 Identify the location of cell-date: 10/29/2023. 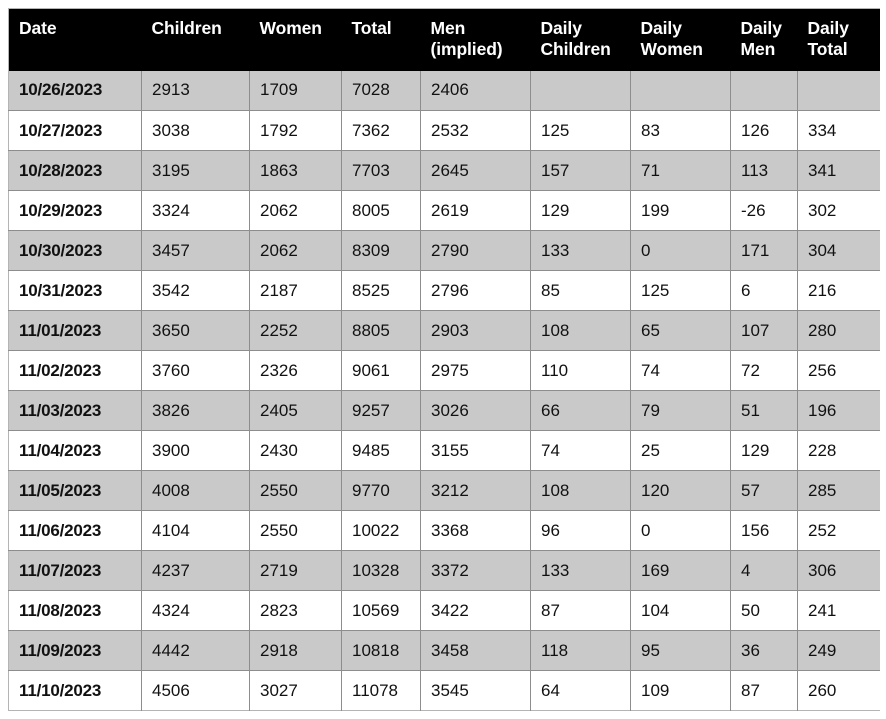
(75, 211).